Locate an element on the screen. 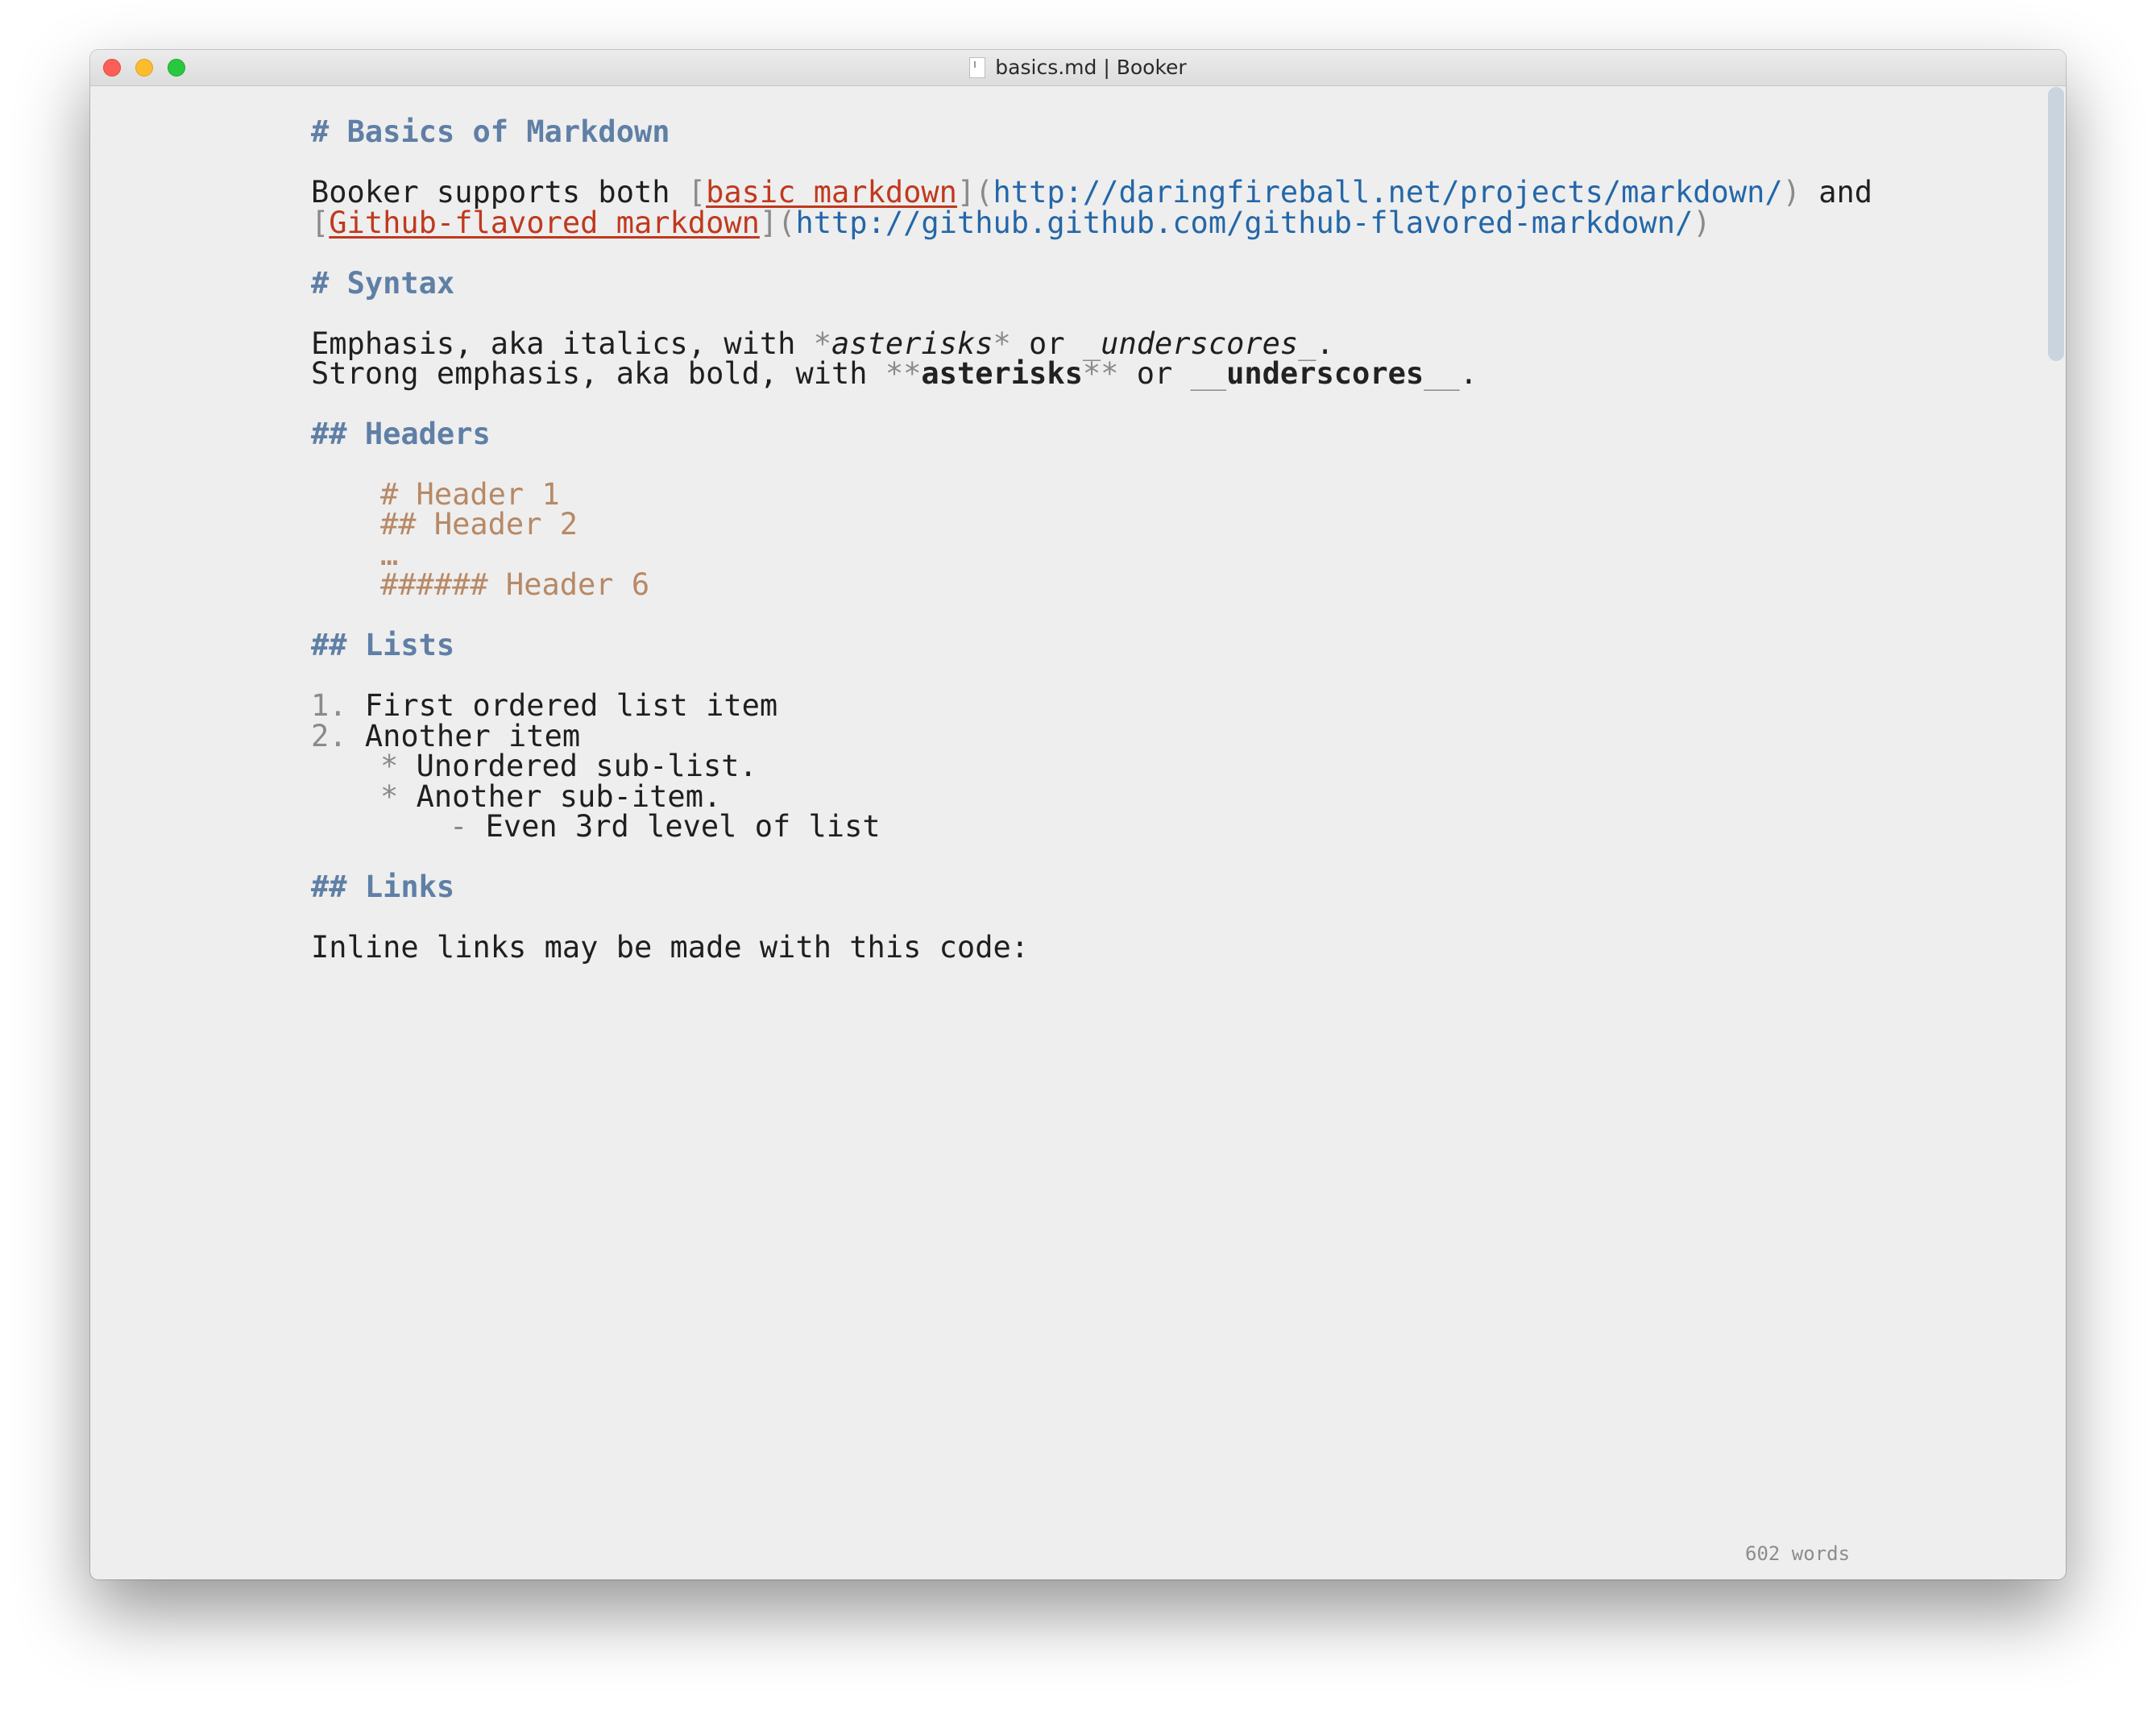  list-marker: 2. is located at coordinates (338, 736).